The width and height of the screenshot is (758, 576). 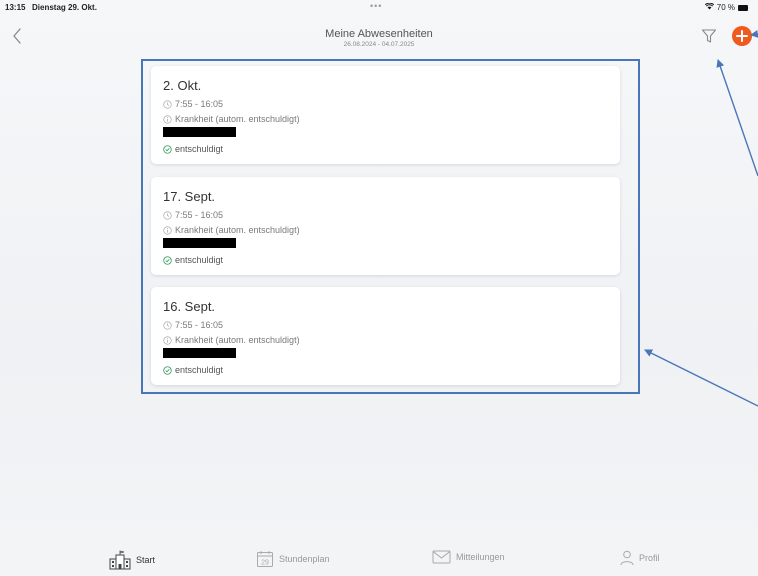 I want to click on tab-start: Start, so click(x=132, y=560).